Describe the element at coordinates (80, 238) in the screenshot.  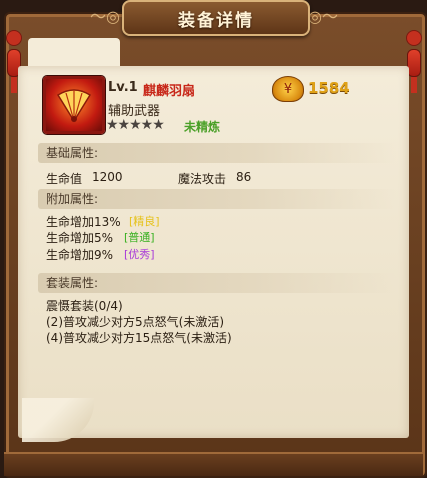
I see `extra-attr-text: 生命增加5%` at that location.